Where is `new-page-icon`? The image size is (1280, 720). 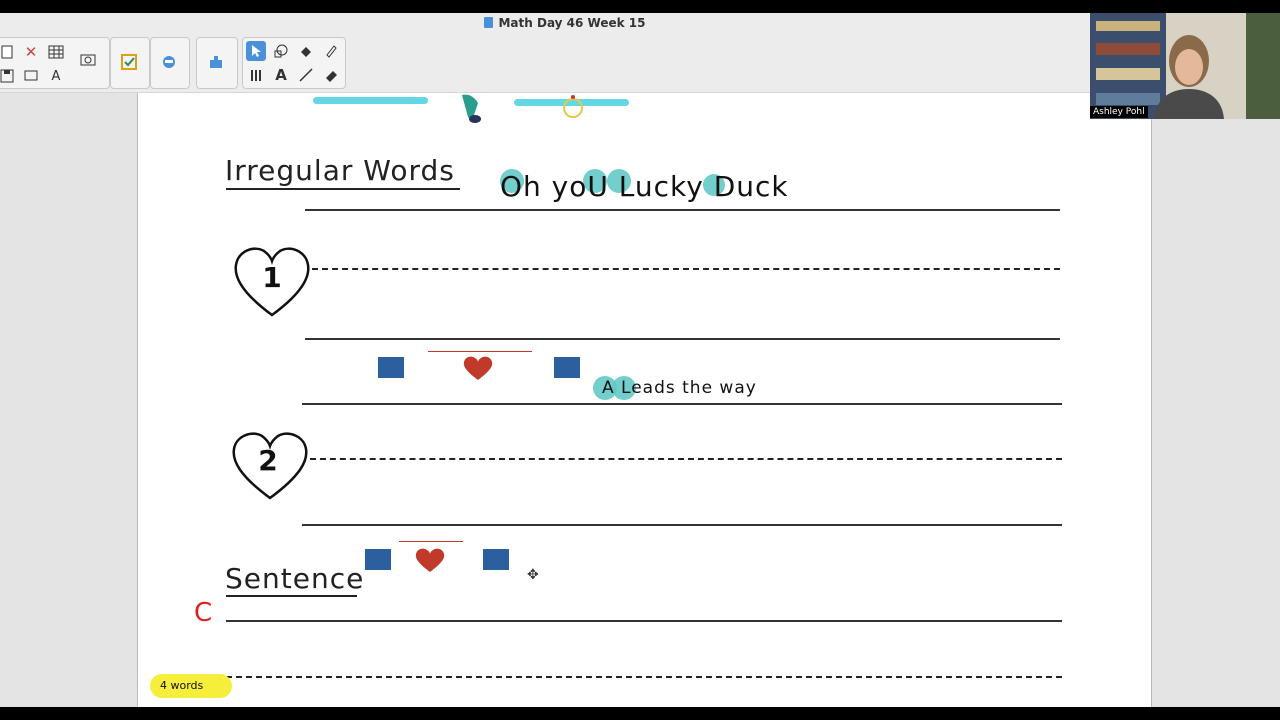 new-page-icon is located at coordinates (8, 52).